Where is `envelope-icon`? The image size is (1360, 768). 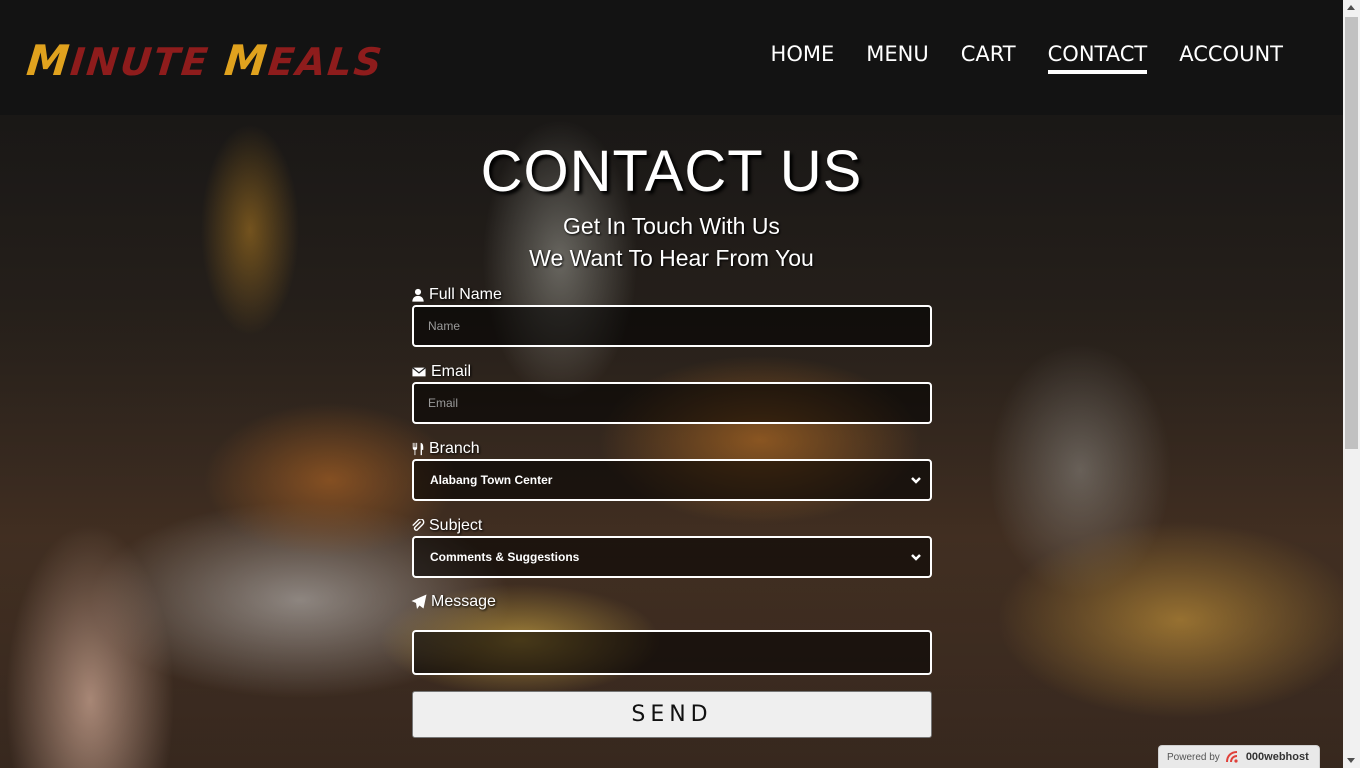
envelope-icon is located at coordinates (419, 372).